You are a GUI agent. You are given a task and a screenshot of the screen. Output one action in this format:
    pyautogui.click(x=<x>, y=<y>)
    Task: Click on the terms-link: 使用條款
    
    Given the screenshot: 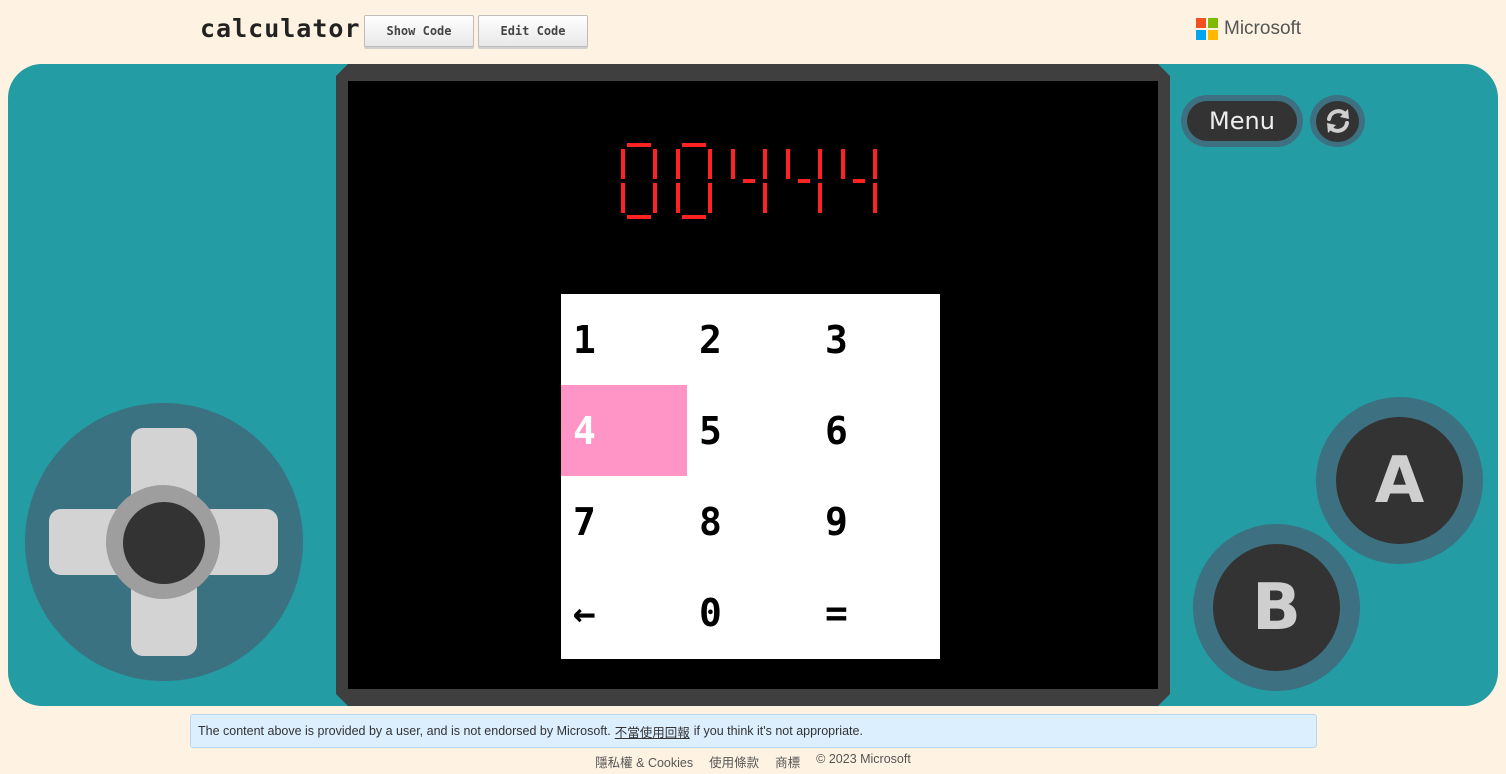 What is the action you would take?
    pyautogui.click(x=734, y=762)
    